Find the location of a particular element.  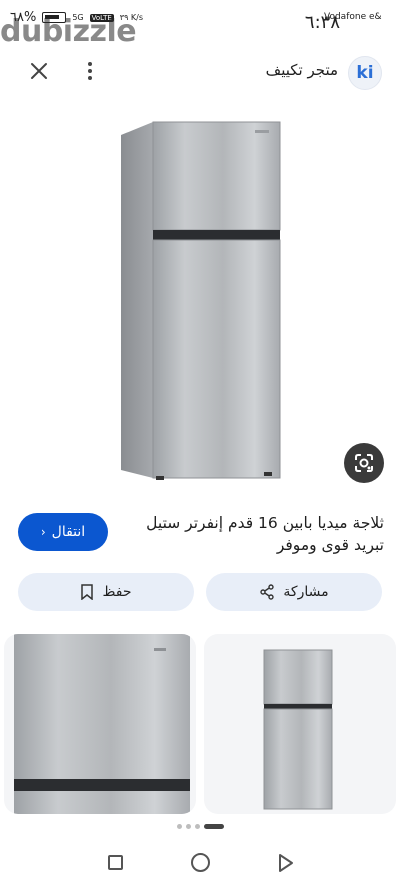

visit-label: انتقال is located at coordinates (68, 532).